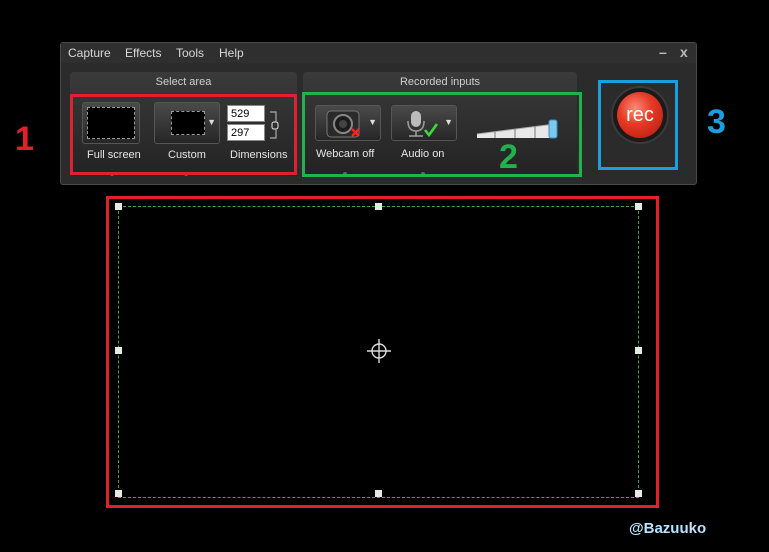  What do you see at coordinates (638, 493) in the screenshot?
I see `resize-handle-bottom-right` at bounding box center [638, 493].